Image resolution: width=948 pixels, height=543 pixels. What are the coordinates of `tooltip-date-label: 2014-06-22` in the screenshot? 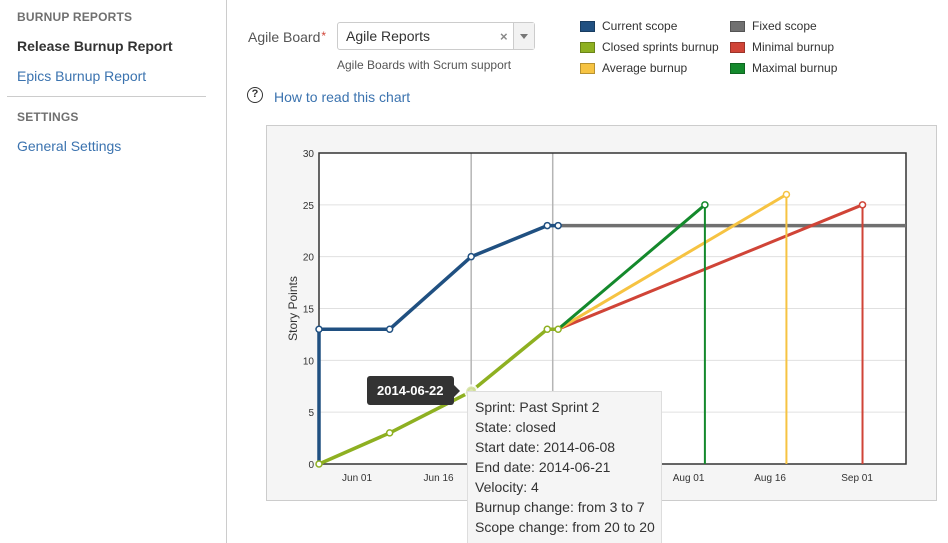 It's located at (413, 390).